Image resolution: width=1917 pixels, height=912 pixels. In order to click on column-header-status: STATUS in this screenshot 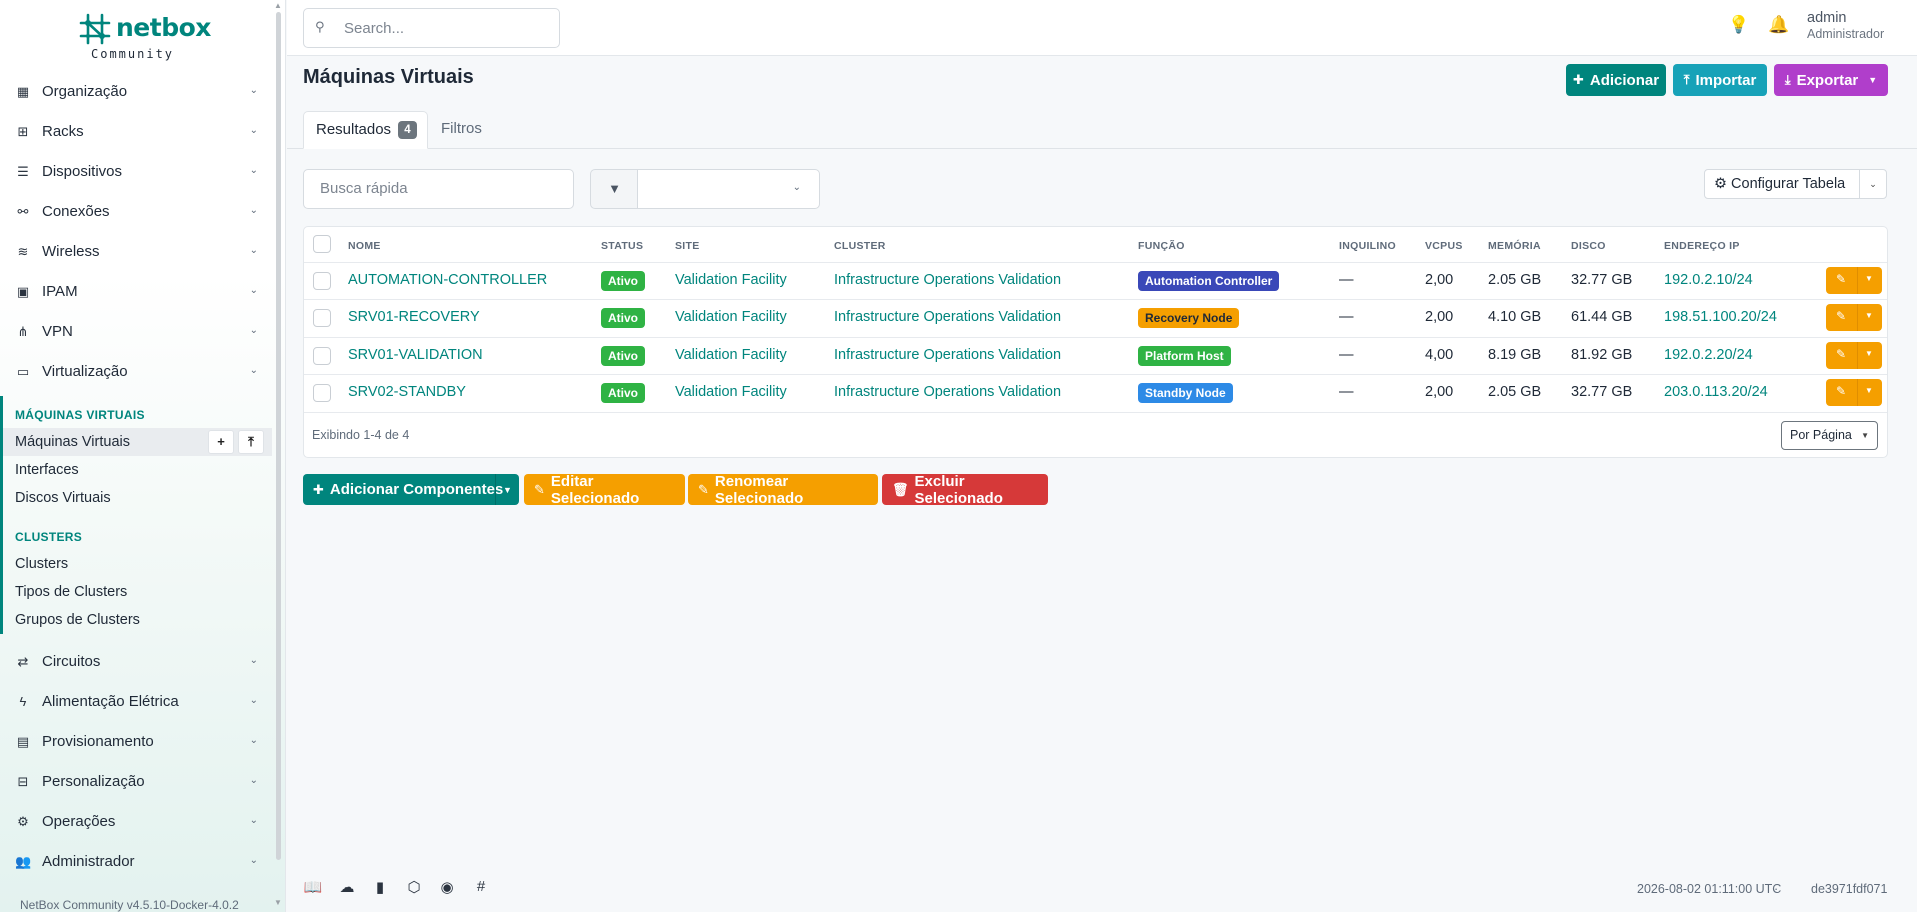, I will do `click(622, 246)`.